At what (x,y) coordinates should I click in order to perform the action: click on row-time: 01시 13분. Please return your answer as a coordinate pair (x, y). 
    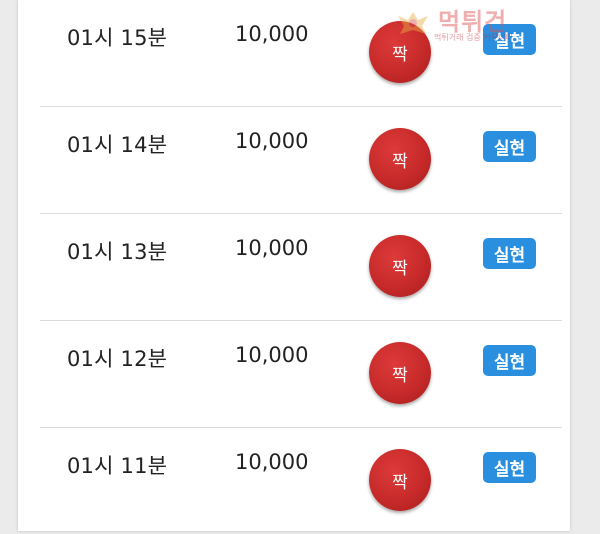
    Looking at the image, I should click on (117, 252).